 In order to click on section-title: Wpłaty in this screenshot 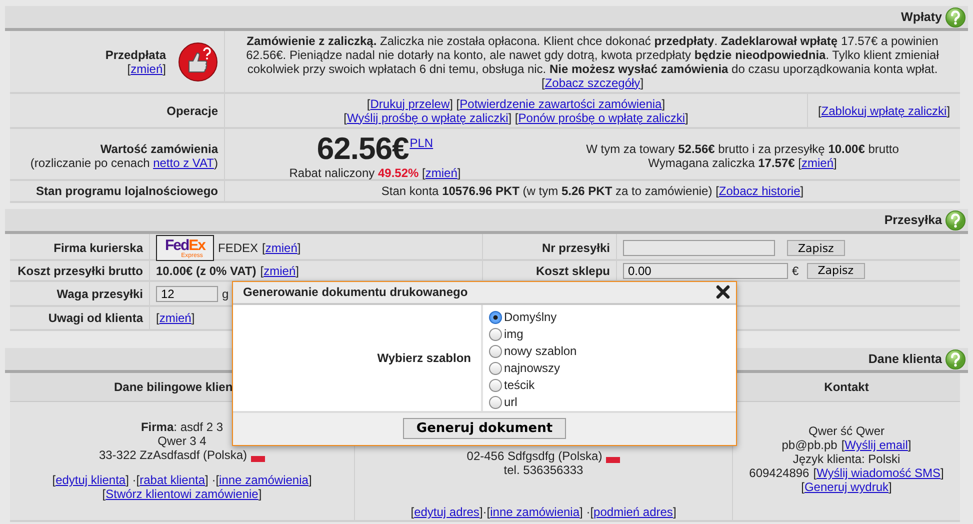, I will do `click(921, 17)`.